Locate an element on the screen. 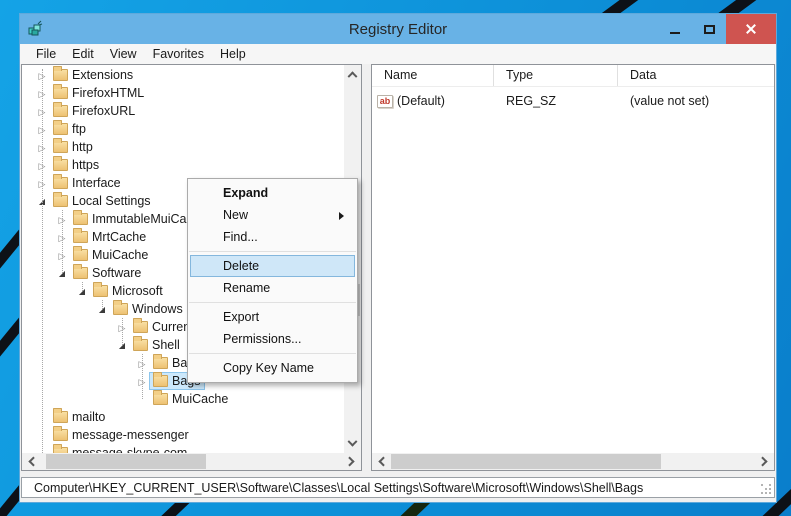 This screenshot has width=791, height=516. registry-editor-app-icon is located at coordinates (35, 28).